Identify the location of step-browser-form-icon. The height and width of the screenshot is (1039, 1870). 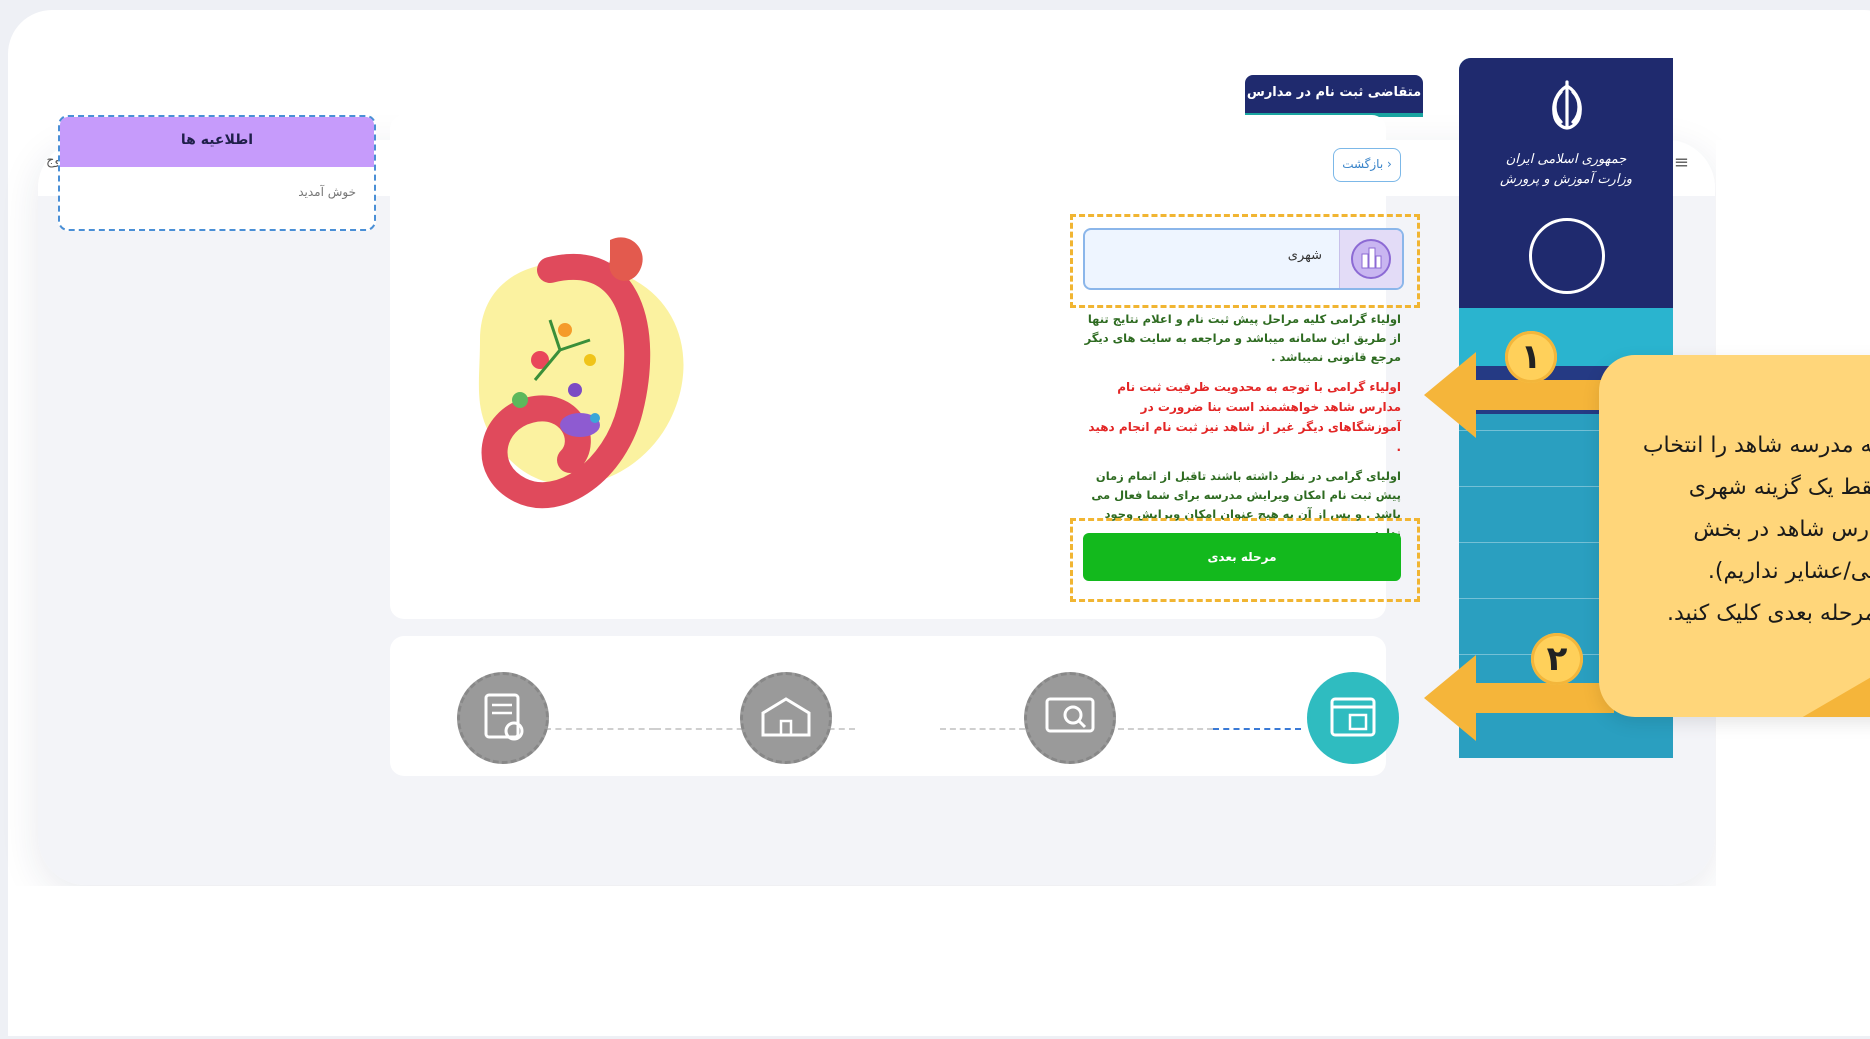
(1353, 718).